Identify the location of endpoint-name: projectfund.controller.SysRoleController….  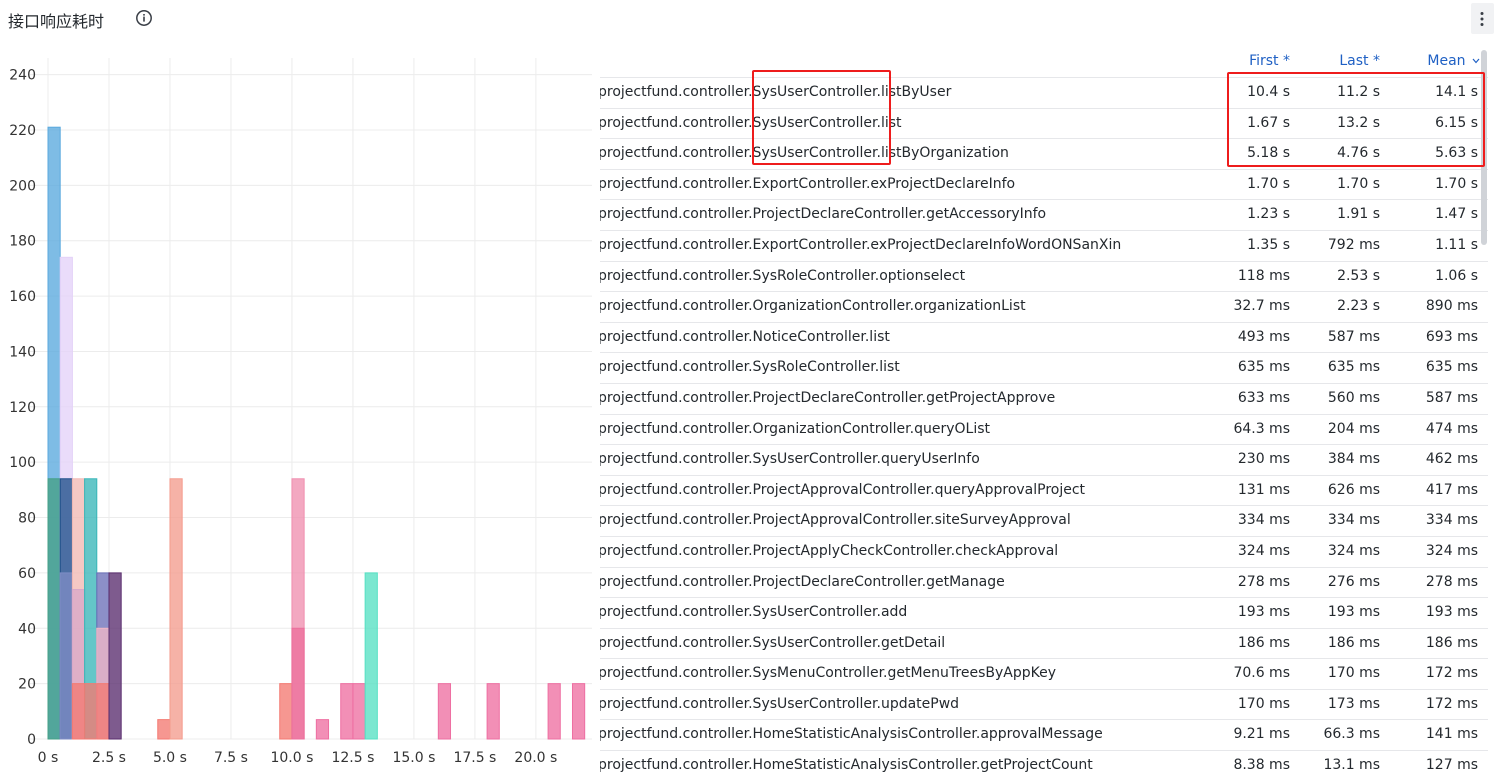
(783, 275).